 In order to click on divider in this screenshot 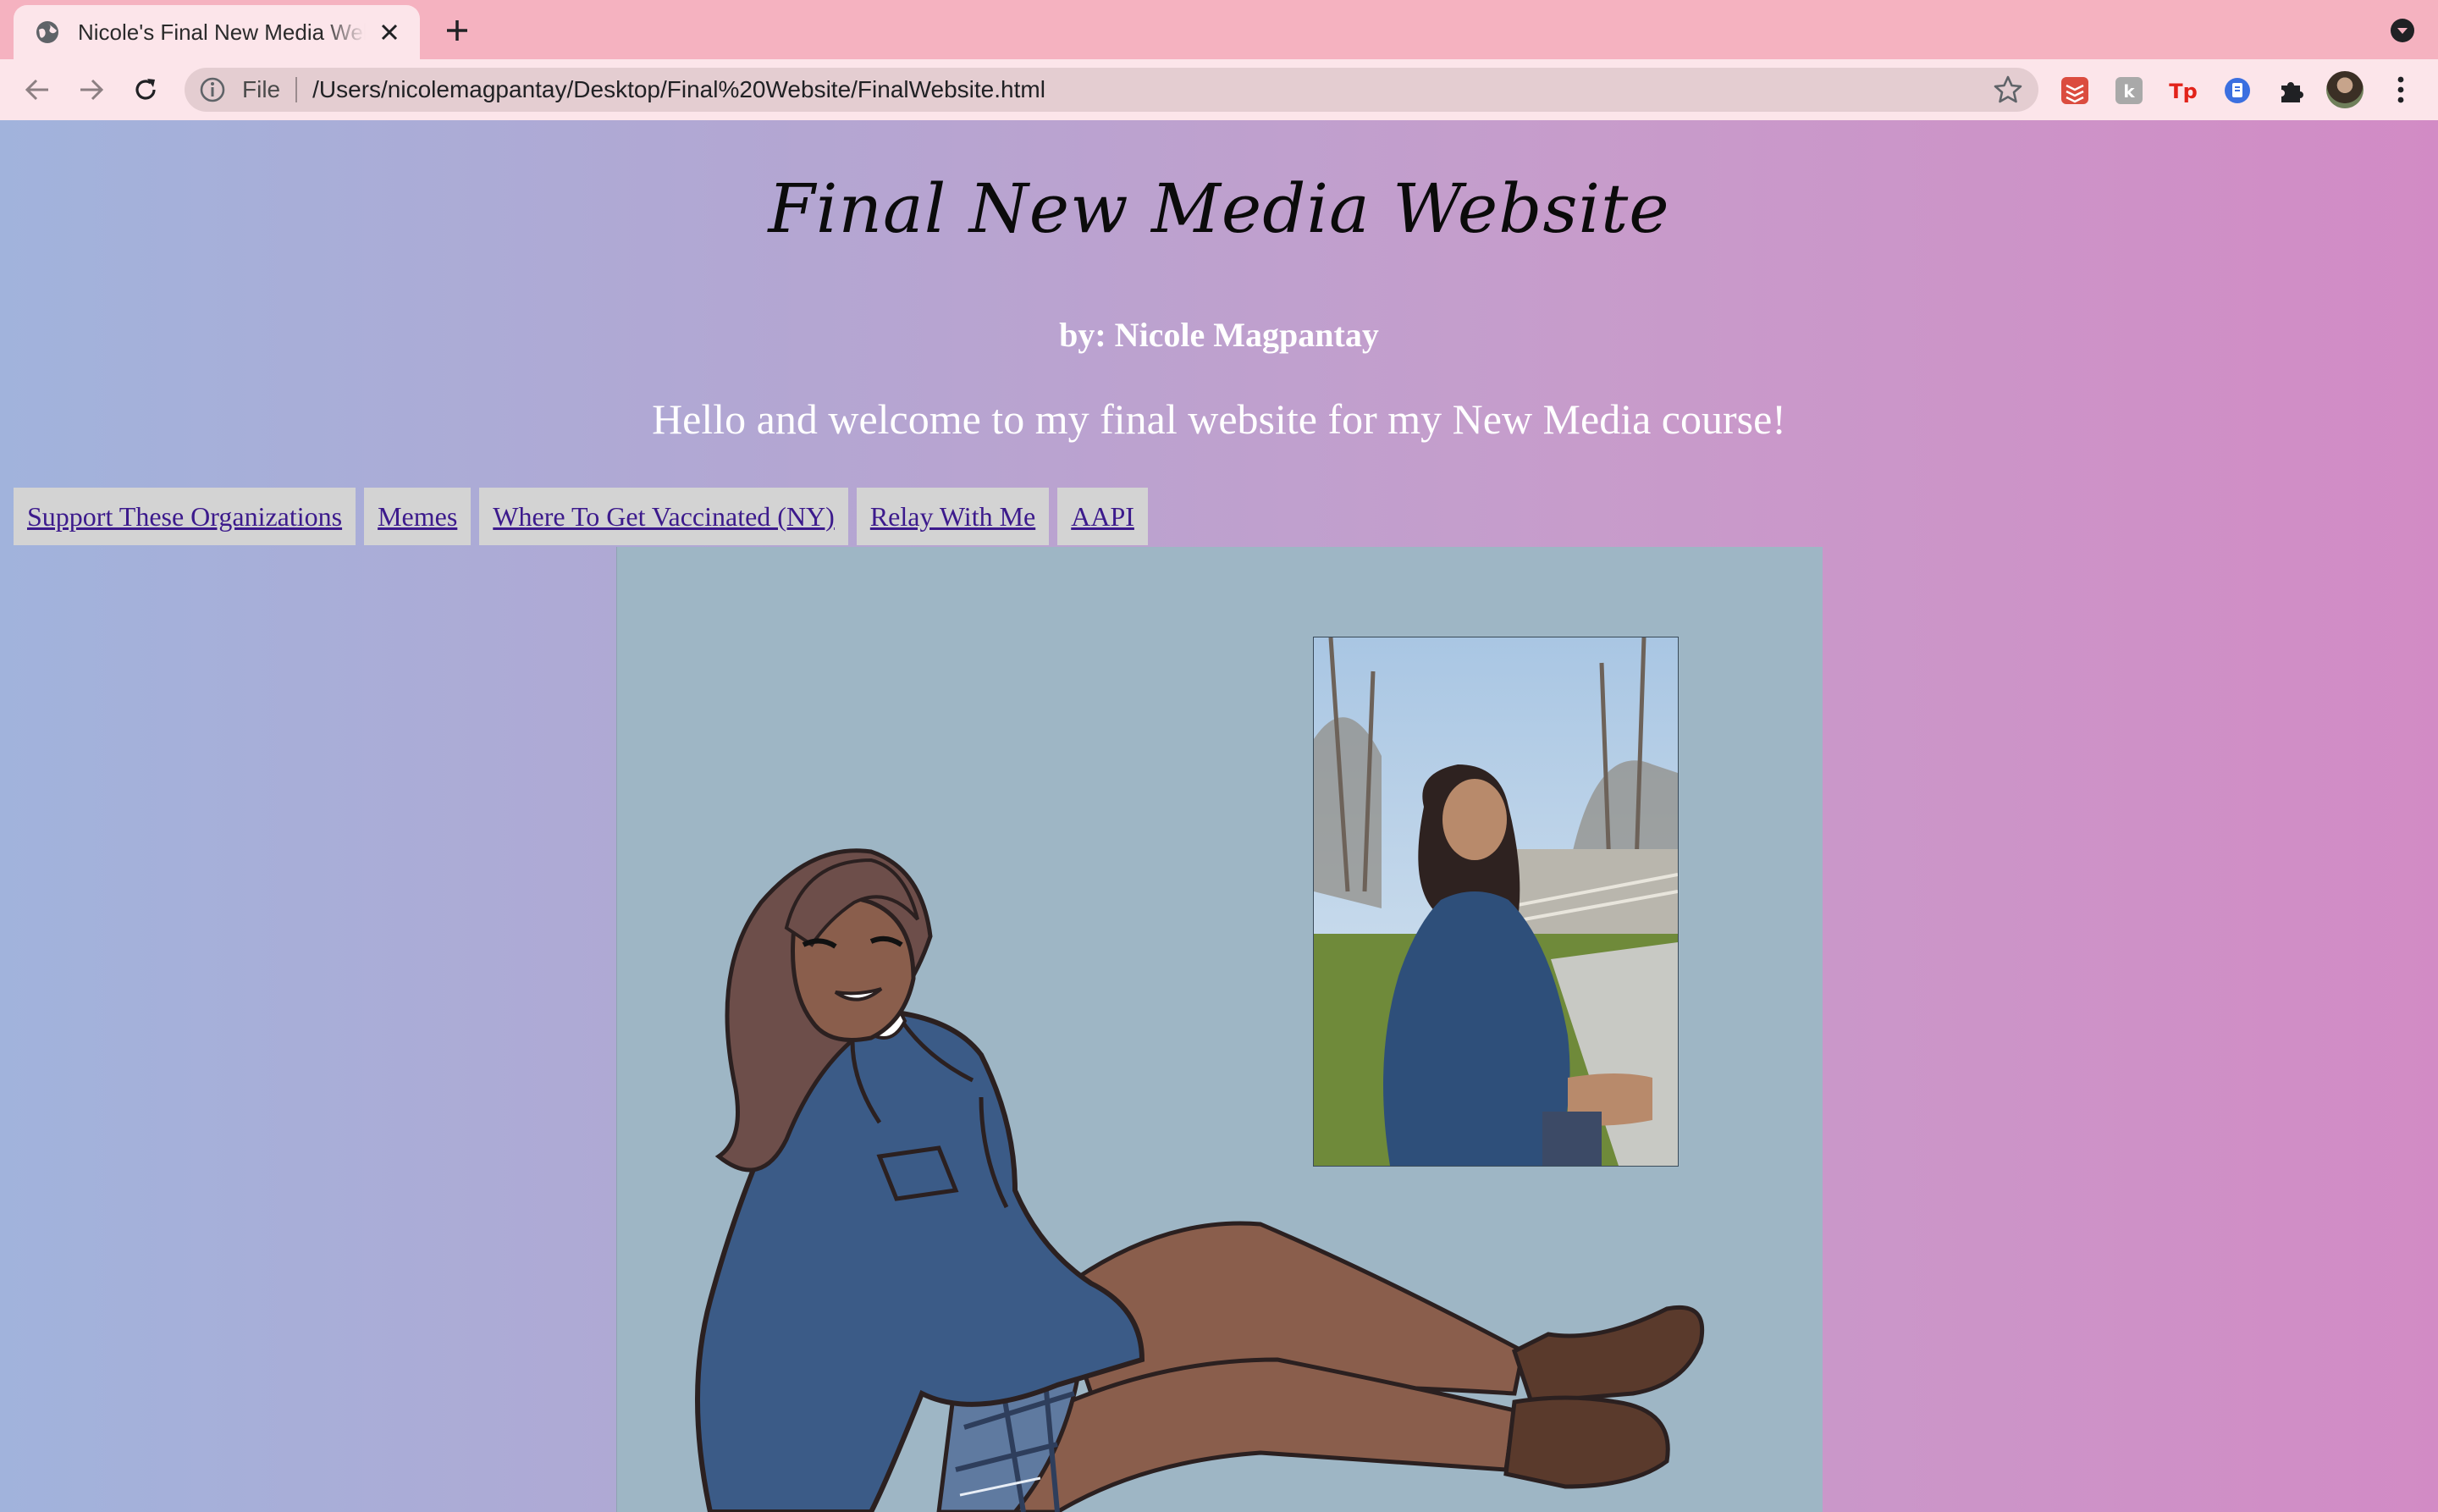, I will do `click(296, 89)`.